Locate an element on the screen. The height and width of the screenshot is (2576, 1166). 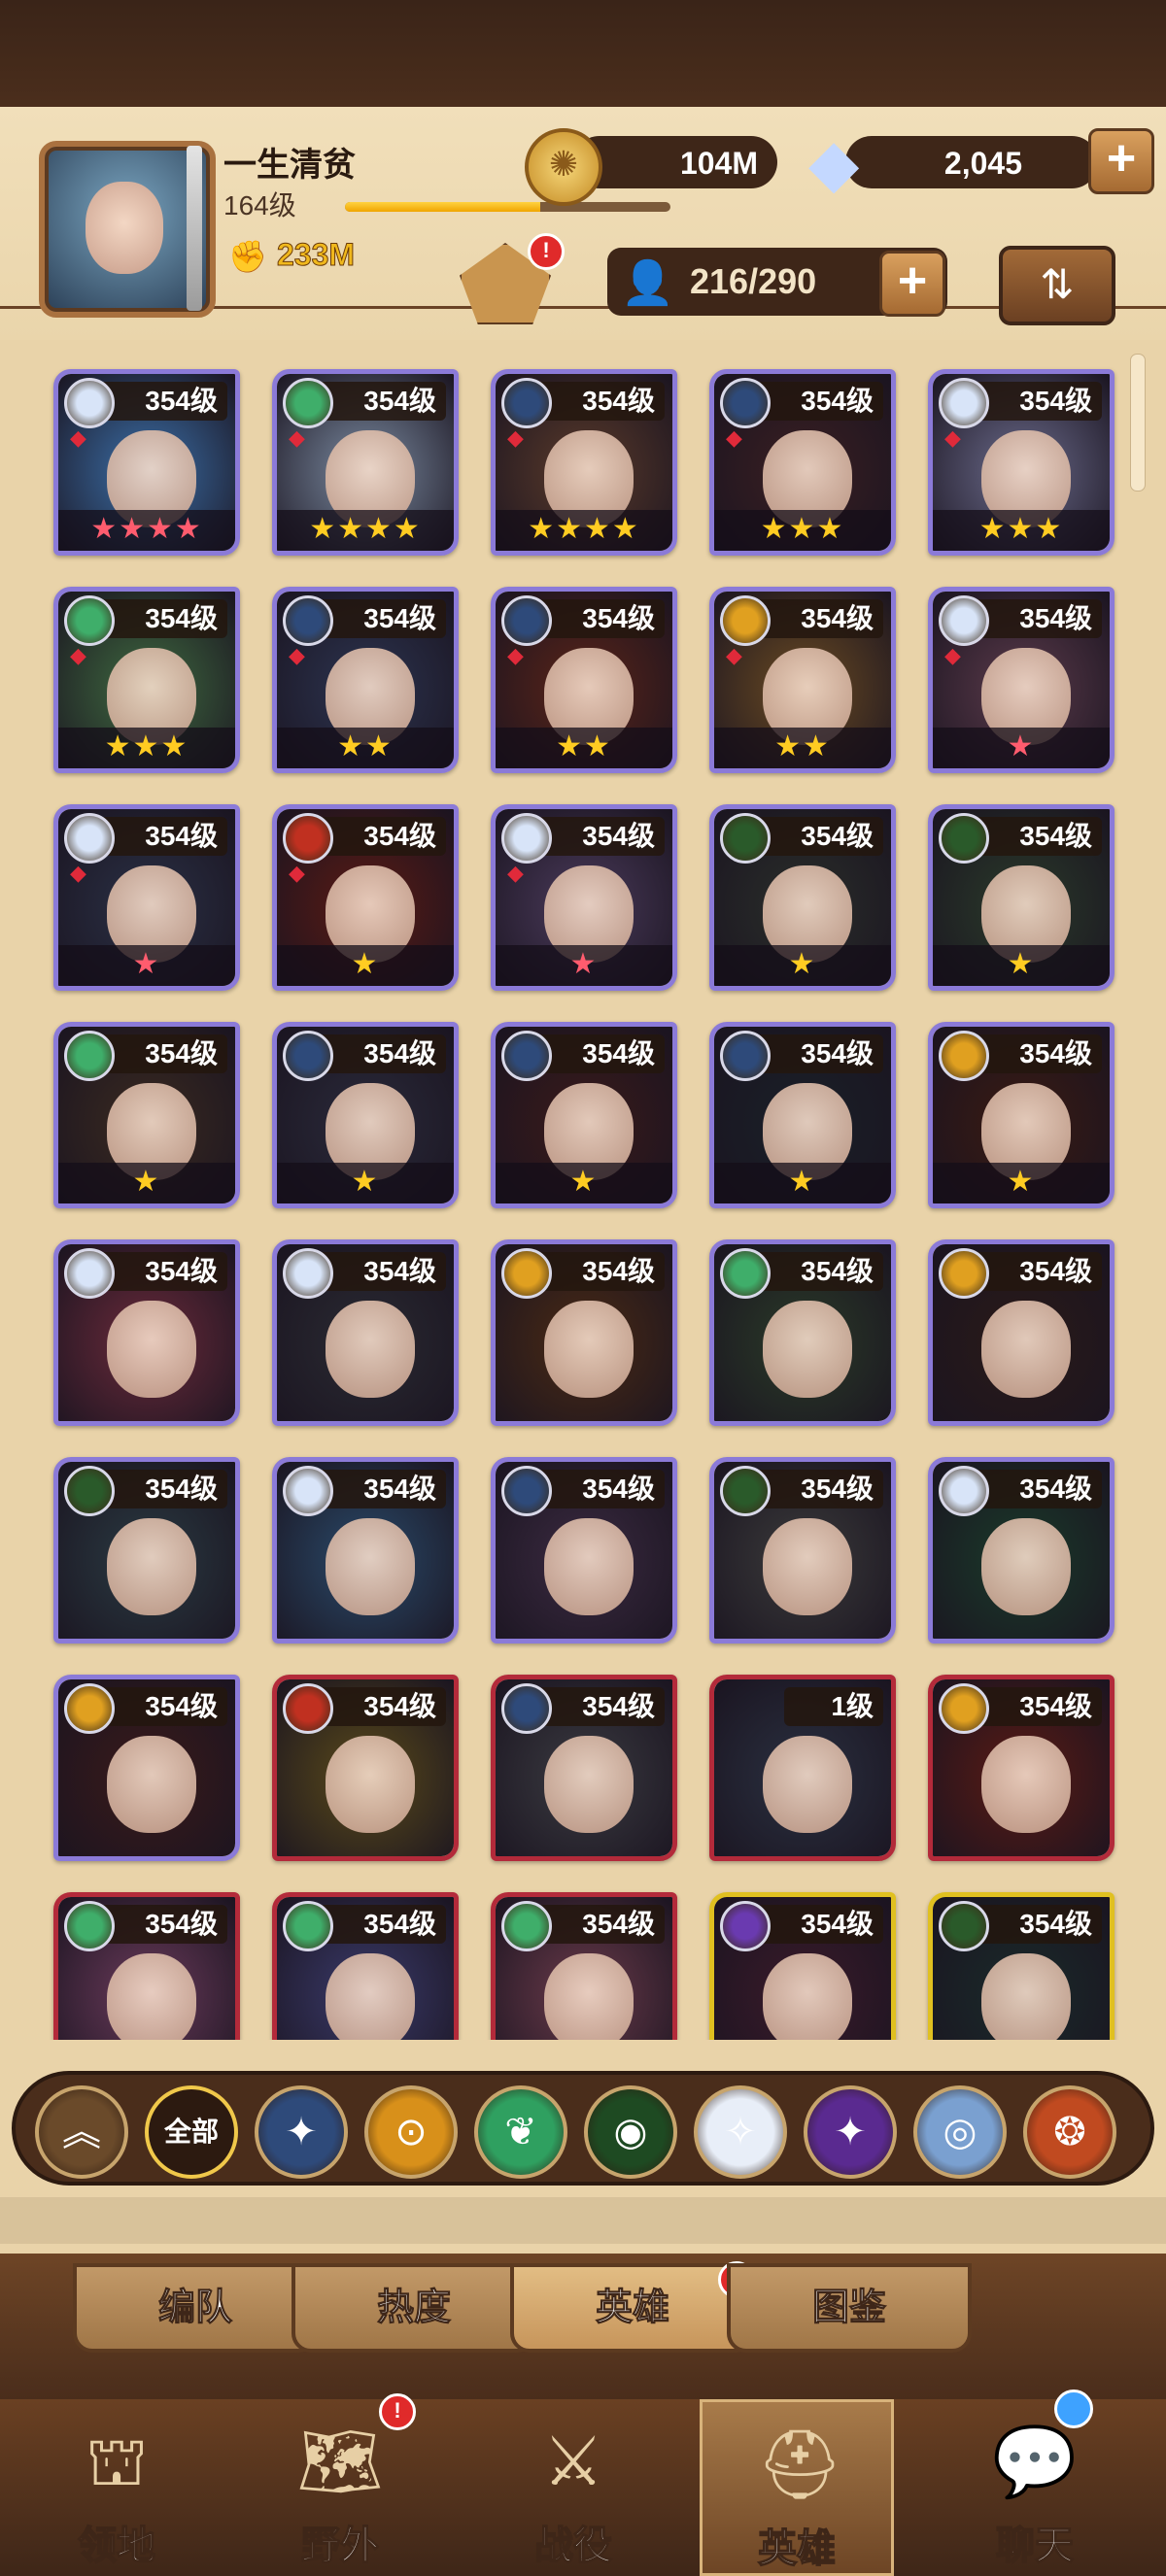
hypogean-icon: ✦ is located at coordinates (850, 2132).